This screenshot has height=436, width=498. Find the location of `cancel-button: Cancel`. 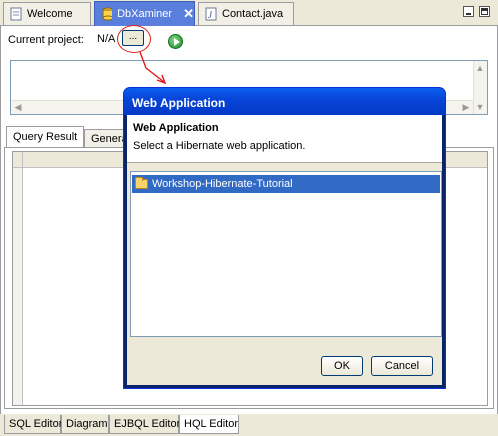

cancel-button: Cancel is located at coordinates (402, 366).